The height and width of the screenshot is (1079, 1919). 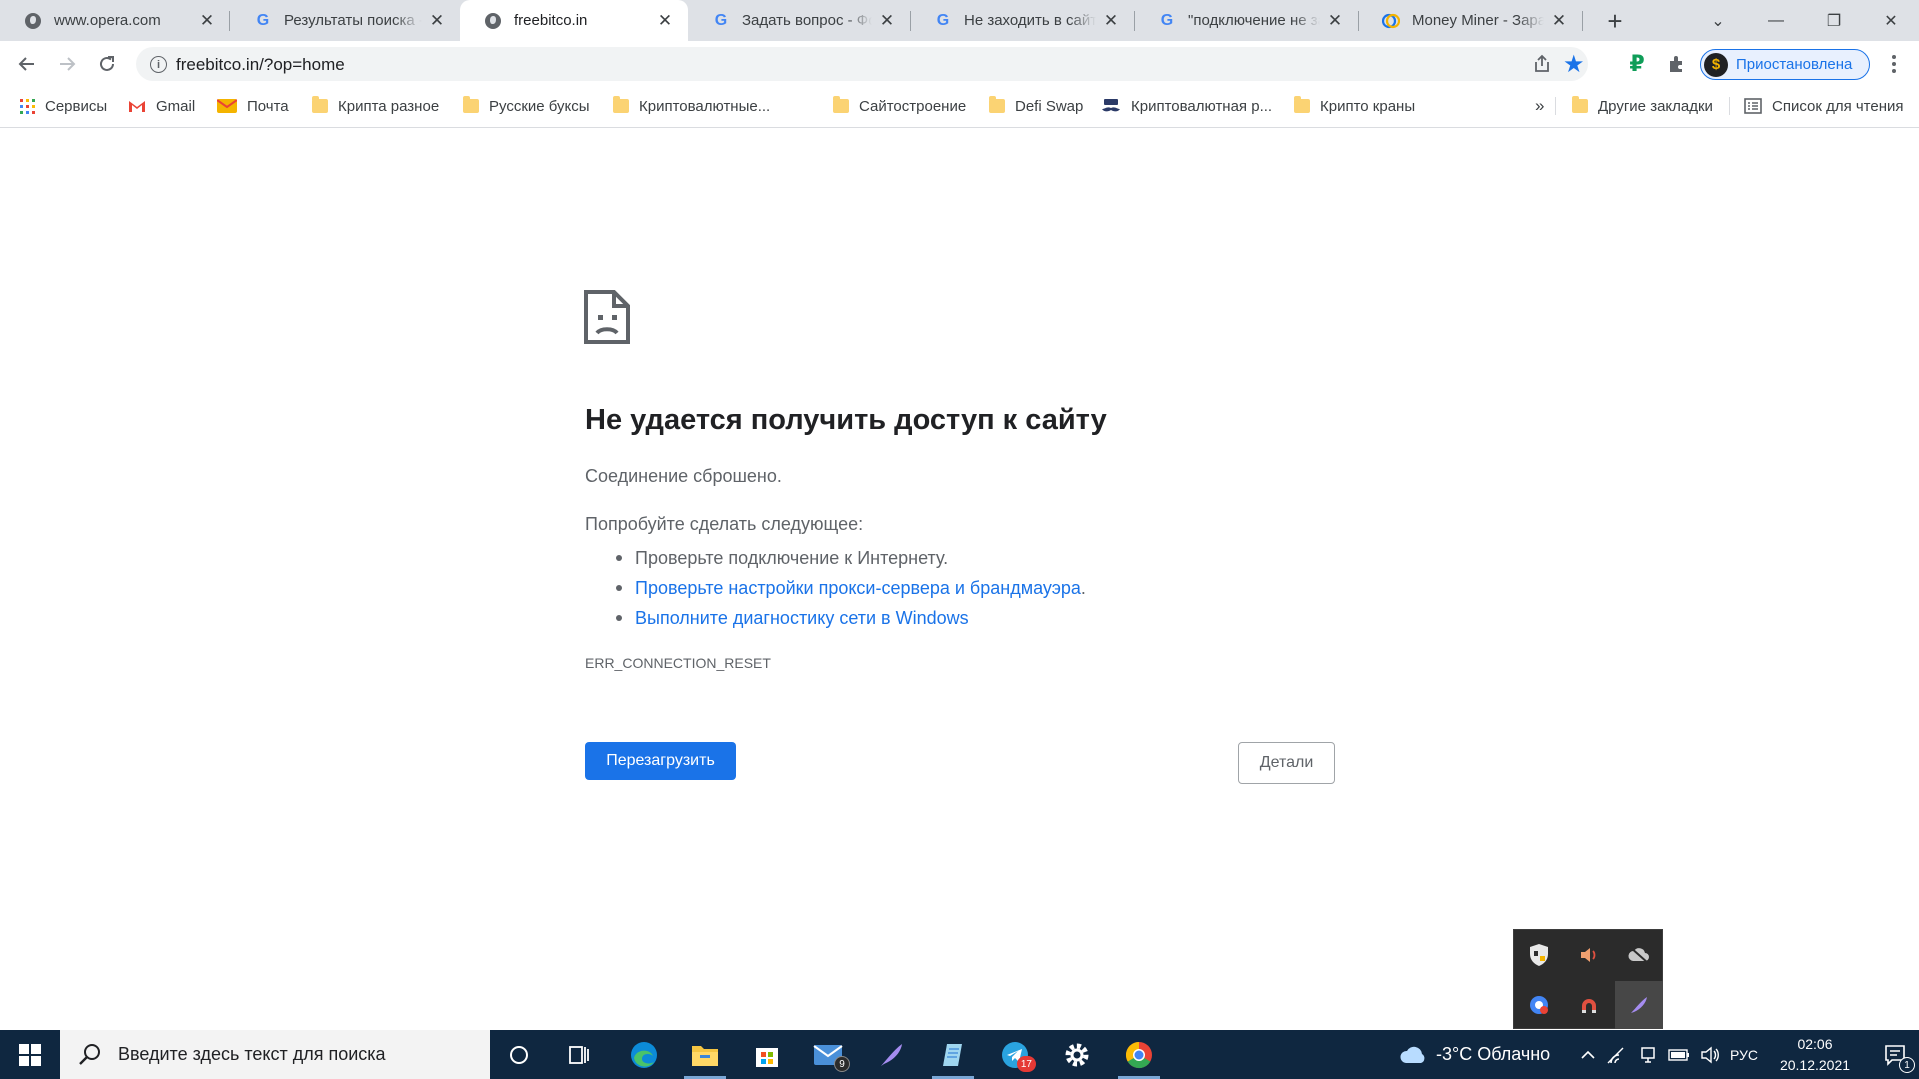 What do you see at coordinates (1776, 20) in the screenshot?
I see `minimize-button: —` at bounding box center [1776, 20].